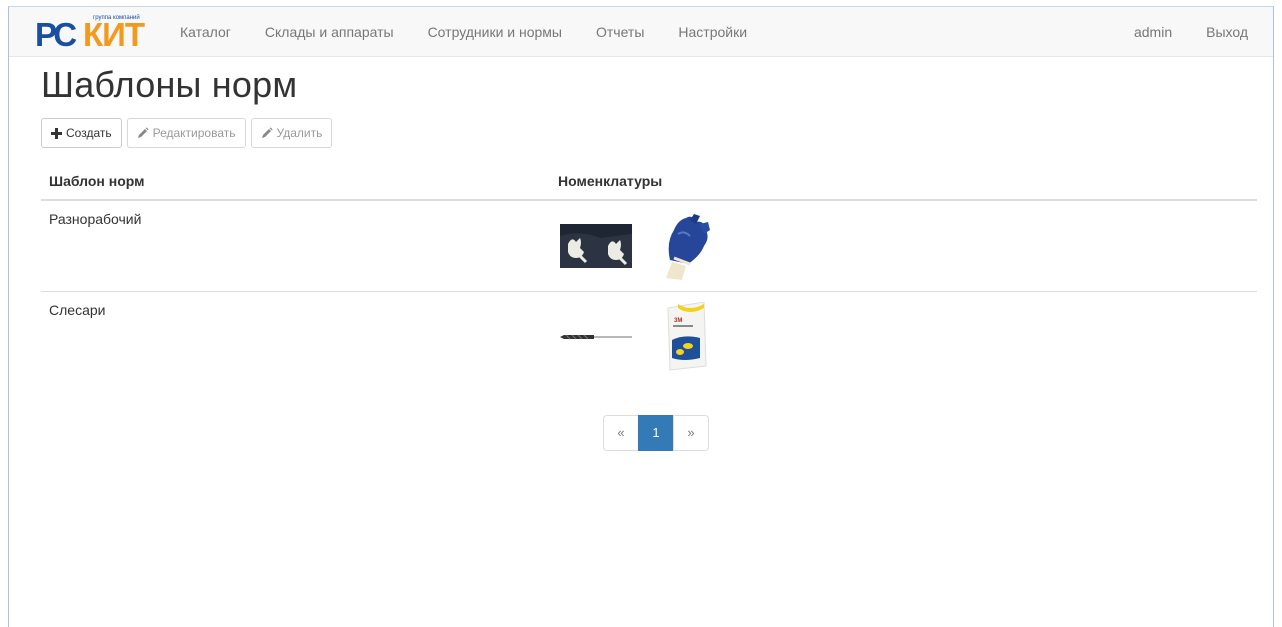 The image size is (1282, 627). I want to click on delete-button-label: Удалить, so click(299, 133).